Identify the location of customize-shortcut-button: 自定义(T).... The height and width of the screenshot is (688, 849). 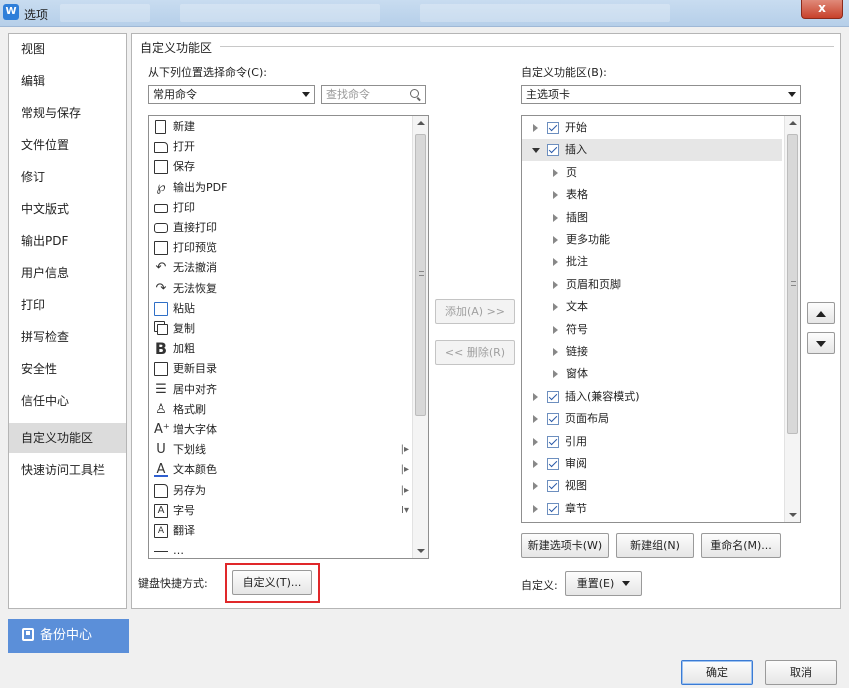
(272, 582).